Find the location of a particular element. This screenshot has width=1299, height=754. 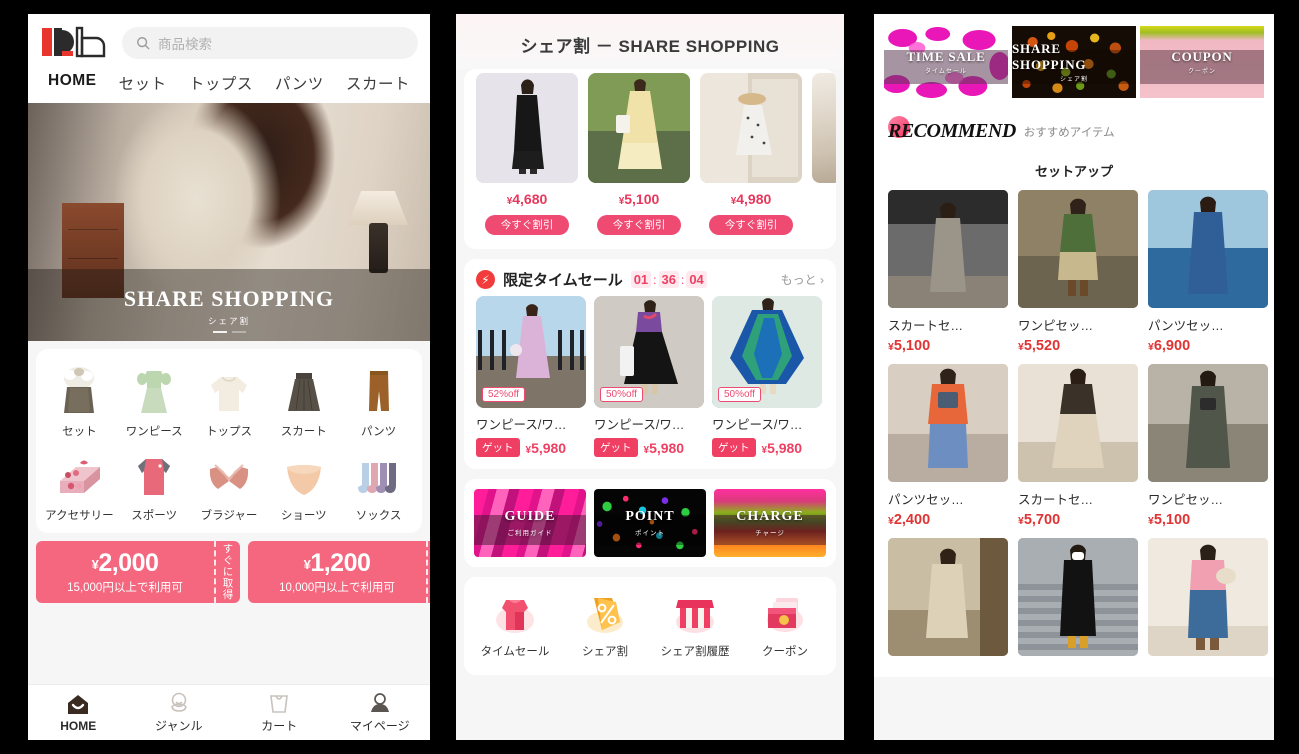

banner-coupon: COUPON クーポン is located at coordinates (1202, 62).